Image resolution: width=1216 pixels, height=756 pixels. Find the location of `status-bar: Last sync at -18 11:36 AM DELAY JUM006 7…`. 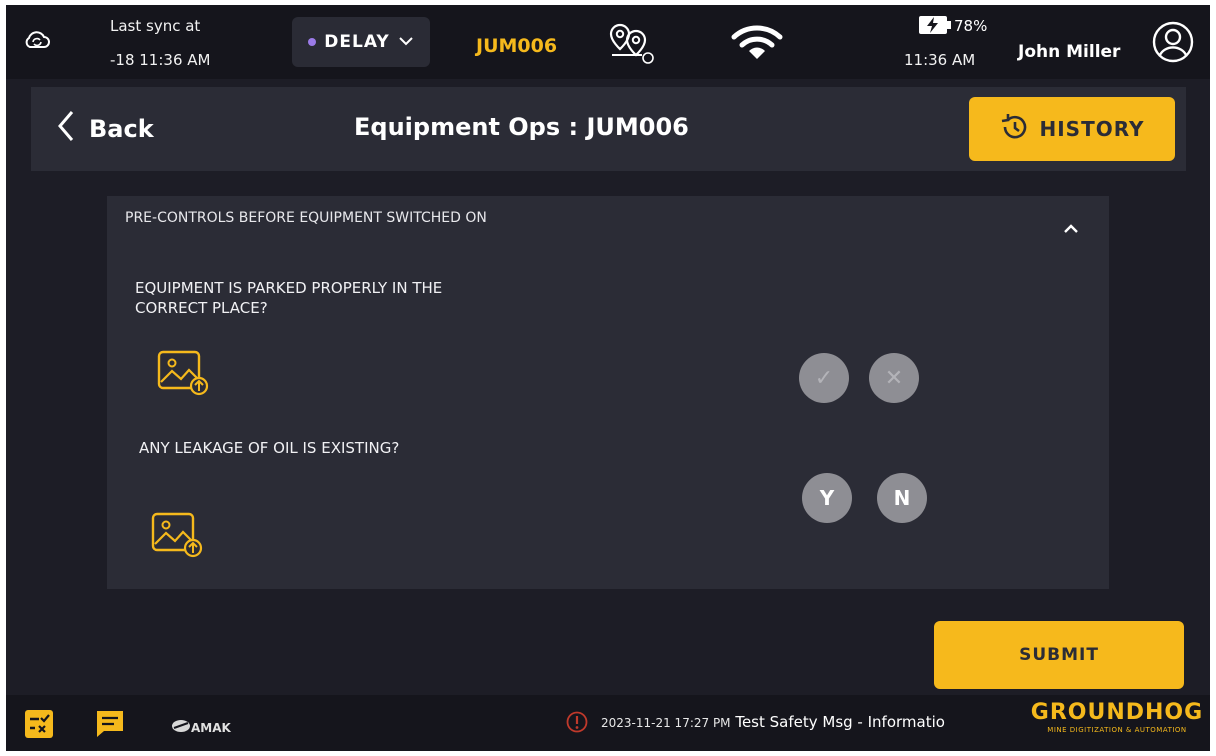

status-bar: Last sync at -18 11:36 AM DELAY JUM006 7… is located at coordinates (608, 42).